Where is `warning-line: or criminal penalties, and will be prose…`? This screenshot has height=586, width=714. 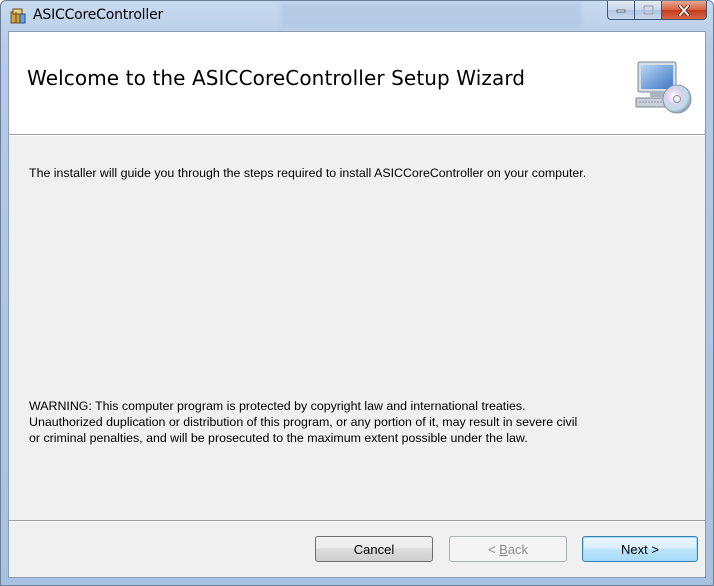
warning-line: or criminal penalties, and will be prose… is located at coordinates (278, 438).